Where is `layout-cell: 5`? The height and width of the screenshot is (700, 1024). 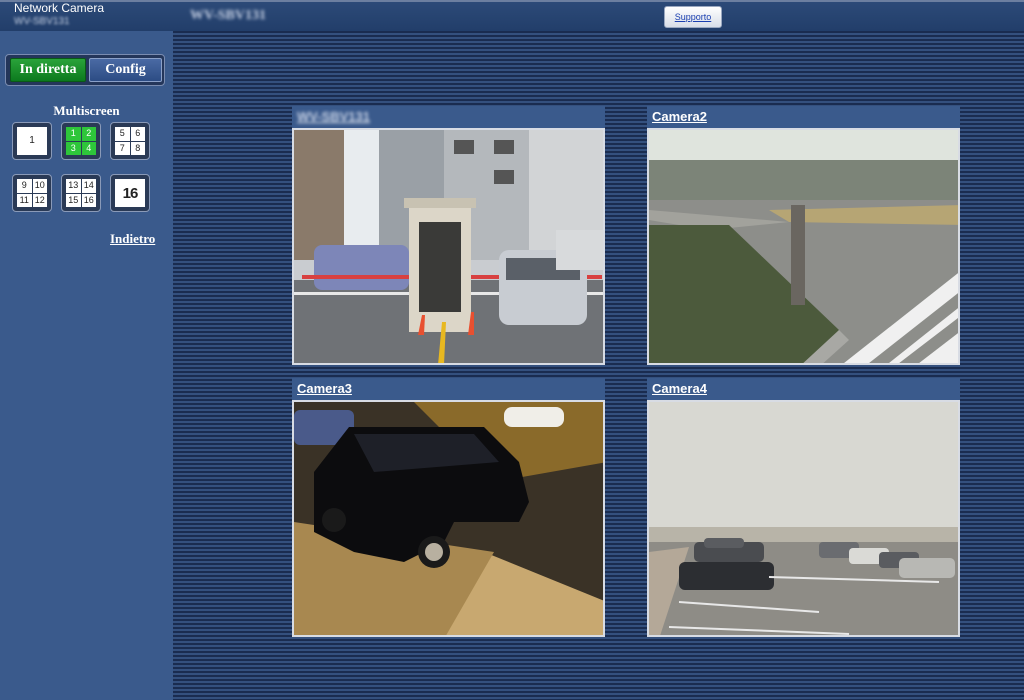 layout-cell: 5 is located at coordinates (122, 134).